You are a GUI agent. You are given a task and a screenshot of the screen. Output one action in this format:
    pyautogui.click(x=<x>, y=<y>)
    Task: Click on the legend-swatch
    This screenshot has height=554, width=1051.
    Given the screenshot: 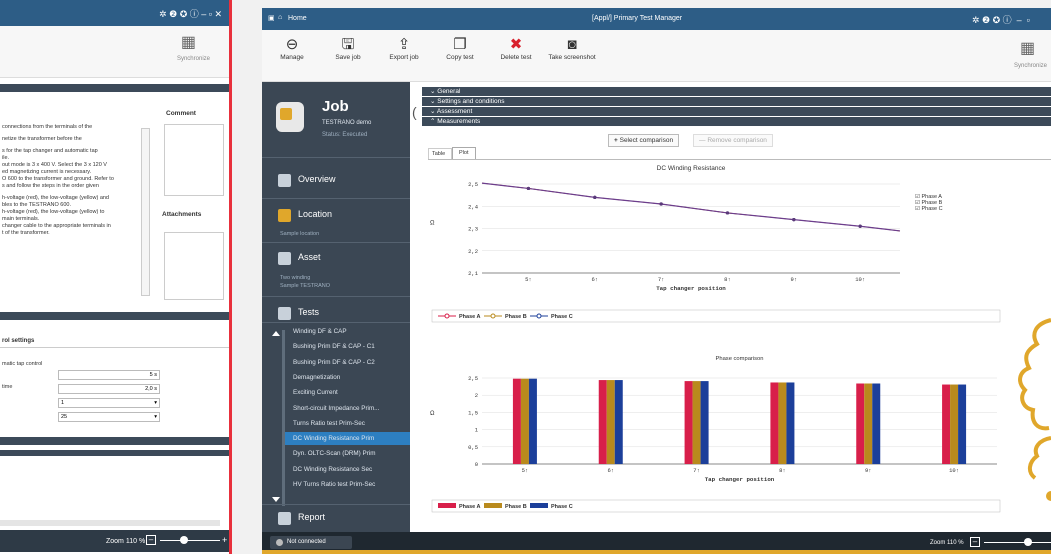 What is the action you would take?
    pyautogui.click(x=493, y=505)
    